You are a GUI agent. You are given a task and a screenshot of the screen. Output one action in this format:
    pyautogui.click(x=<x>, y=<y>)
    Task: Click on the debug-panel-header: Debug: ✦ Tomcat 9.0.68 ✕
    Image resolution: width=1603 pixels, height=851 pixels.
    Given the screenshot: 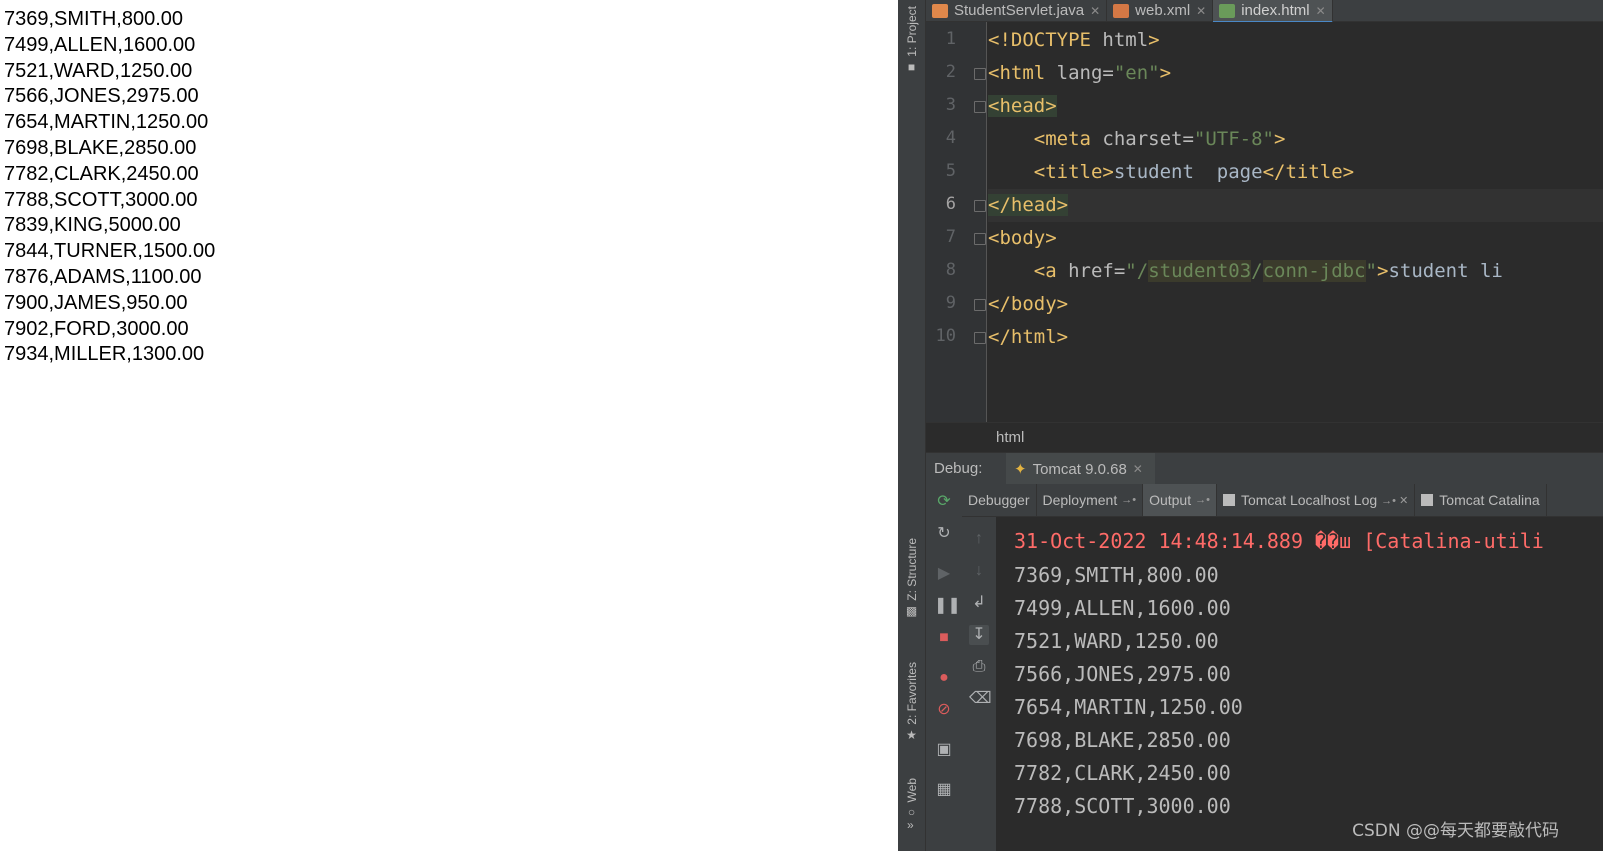 What is the action you would take?
    pyautogui.click(x=1264, y=469)
    